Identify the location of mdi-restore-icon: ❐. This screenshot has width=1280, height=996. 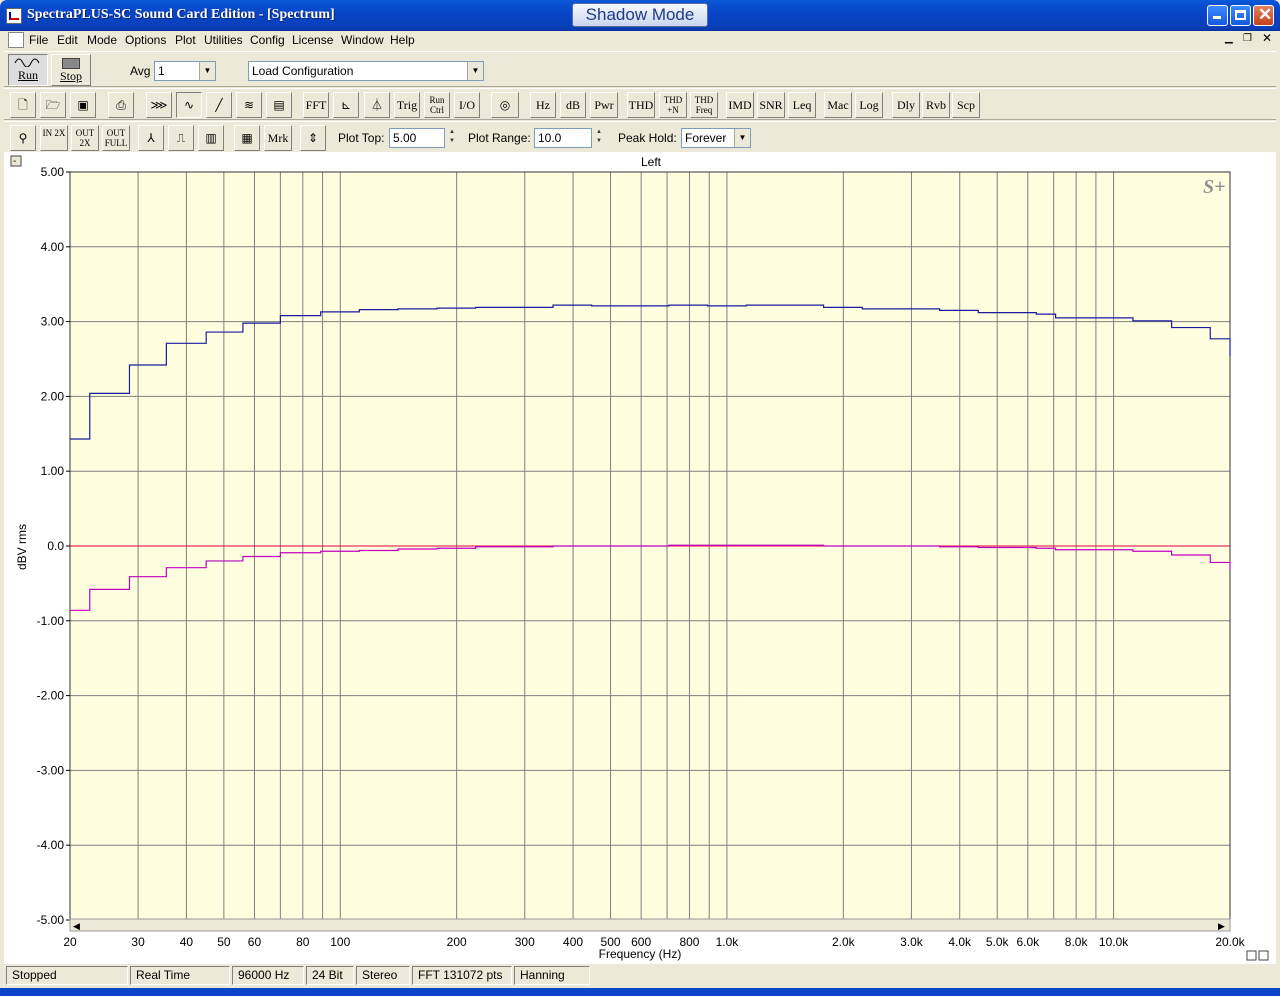
(1247, 38).